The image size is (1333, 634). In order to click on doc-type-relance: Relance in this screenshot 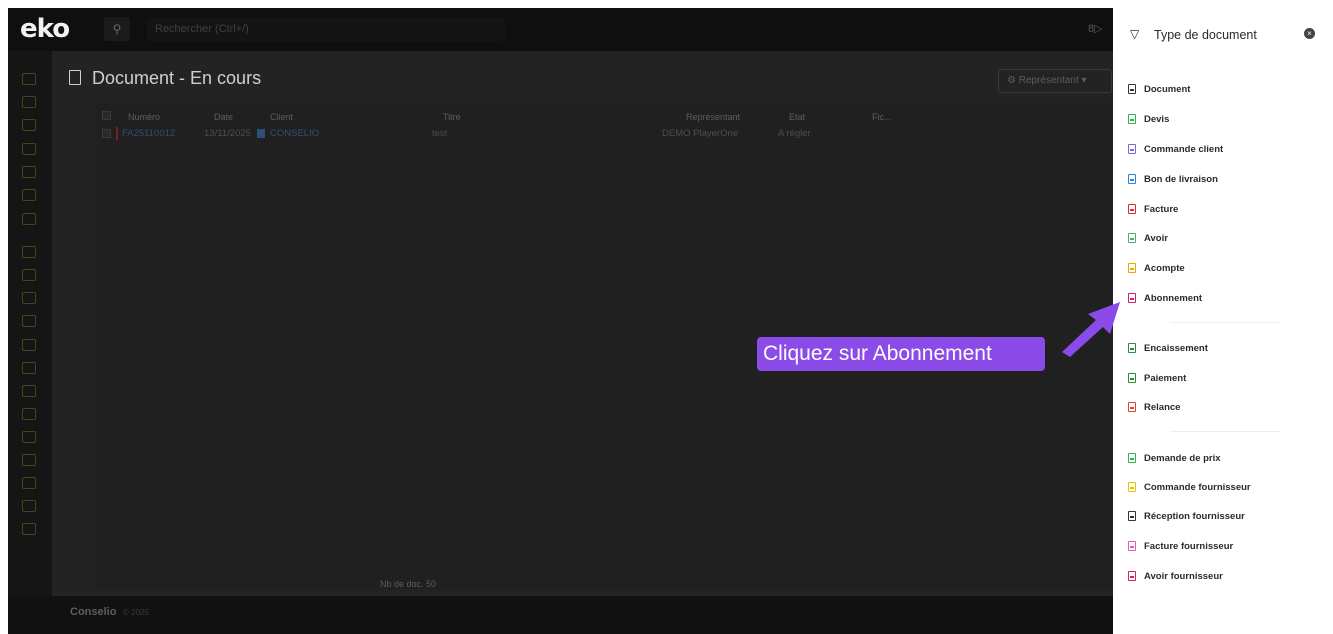, I will do `click(1154, 407)`.